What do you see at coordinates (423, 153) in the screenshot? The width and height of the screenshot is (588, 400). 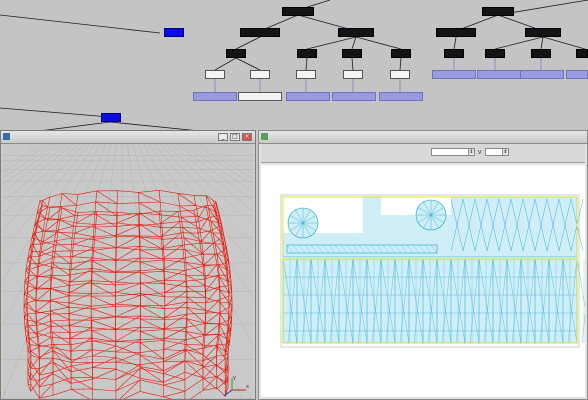 I see `uv-toolbar: ⇕ V ⇕` at bounding box center [423, 153].